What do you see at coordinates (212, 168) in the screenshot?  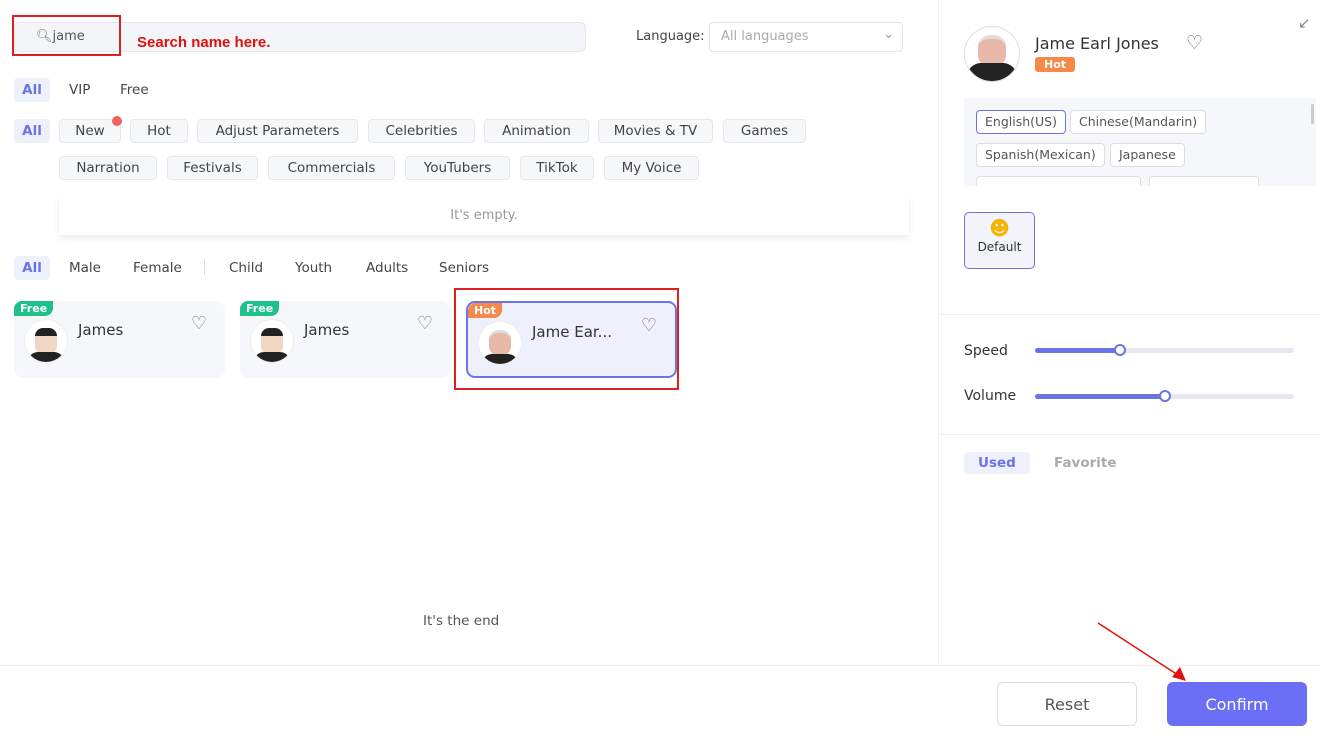 I see `category-festivals: Festivals` at bounding box center [212, 168].